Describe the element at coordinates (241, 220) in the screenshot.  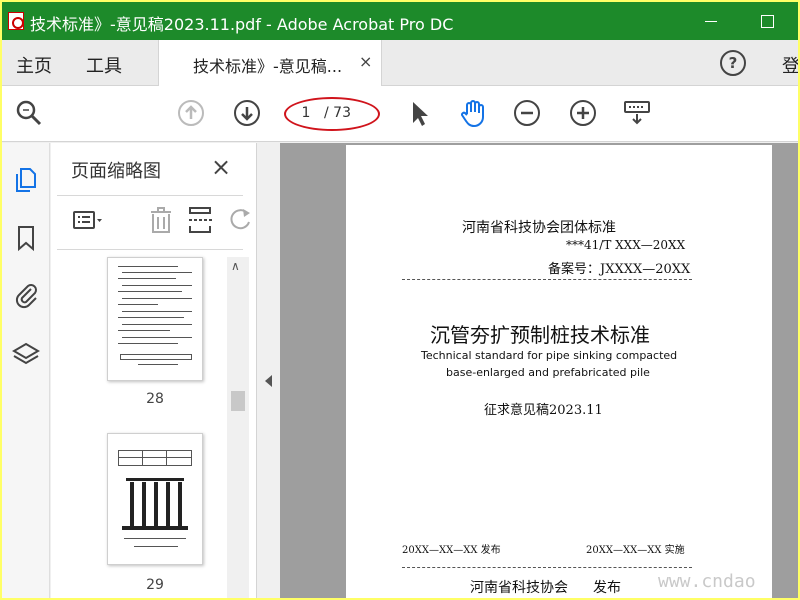
I see `rotate-icon` at that location.